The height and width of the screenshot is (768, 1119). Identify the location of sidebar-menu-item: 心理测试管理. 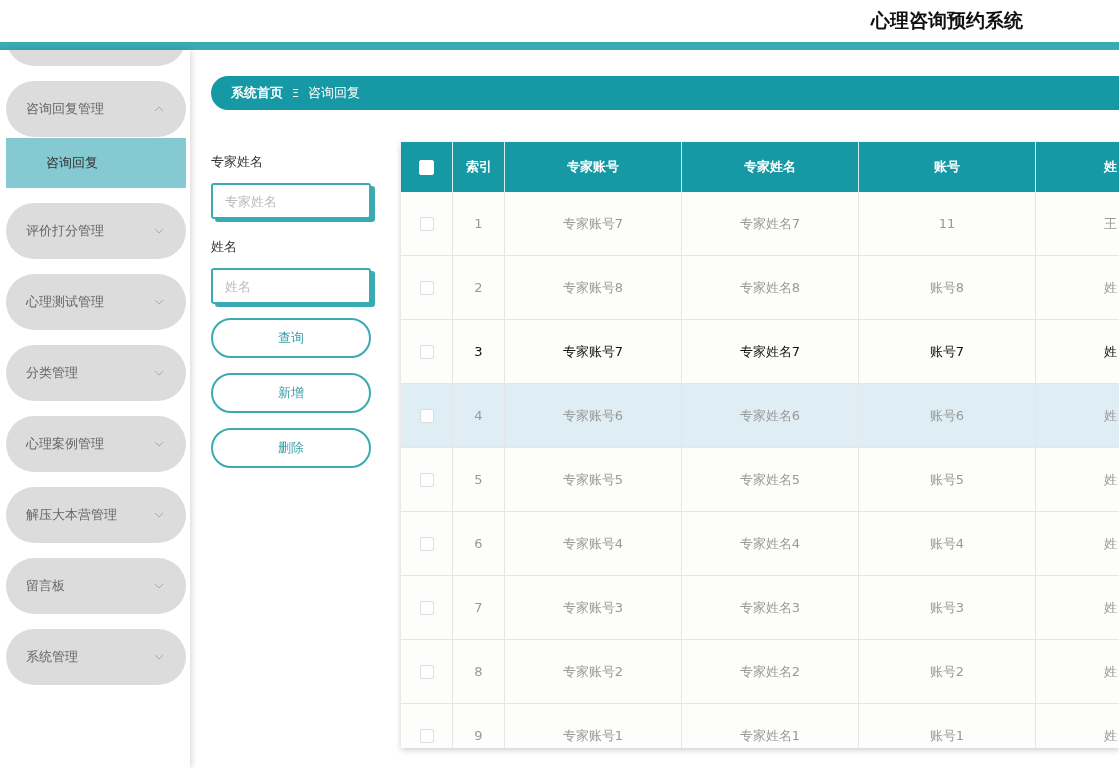
(96, 302).